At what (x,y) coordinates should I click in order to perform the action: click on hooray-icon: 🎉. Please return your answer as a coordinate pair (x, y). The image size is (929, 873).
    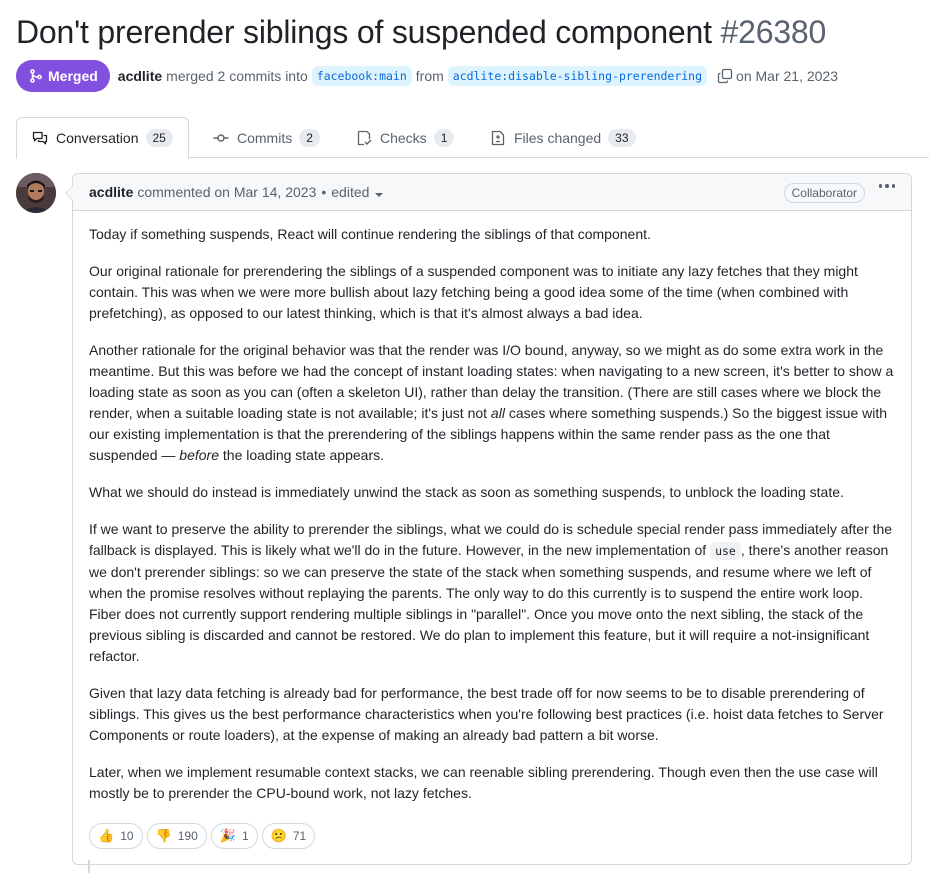
    Looking at the image, I should click on (227, 835).